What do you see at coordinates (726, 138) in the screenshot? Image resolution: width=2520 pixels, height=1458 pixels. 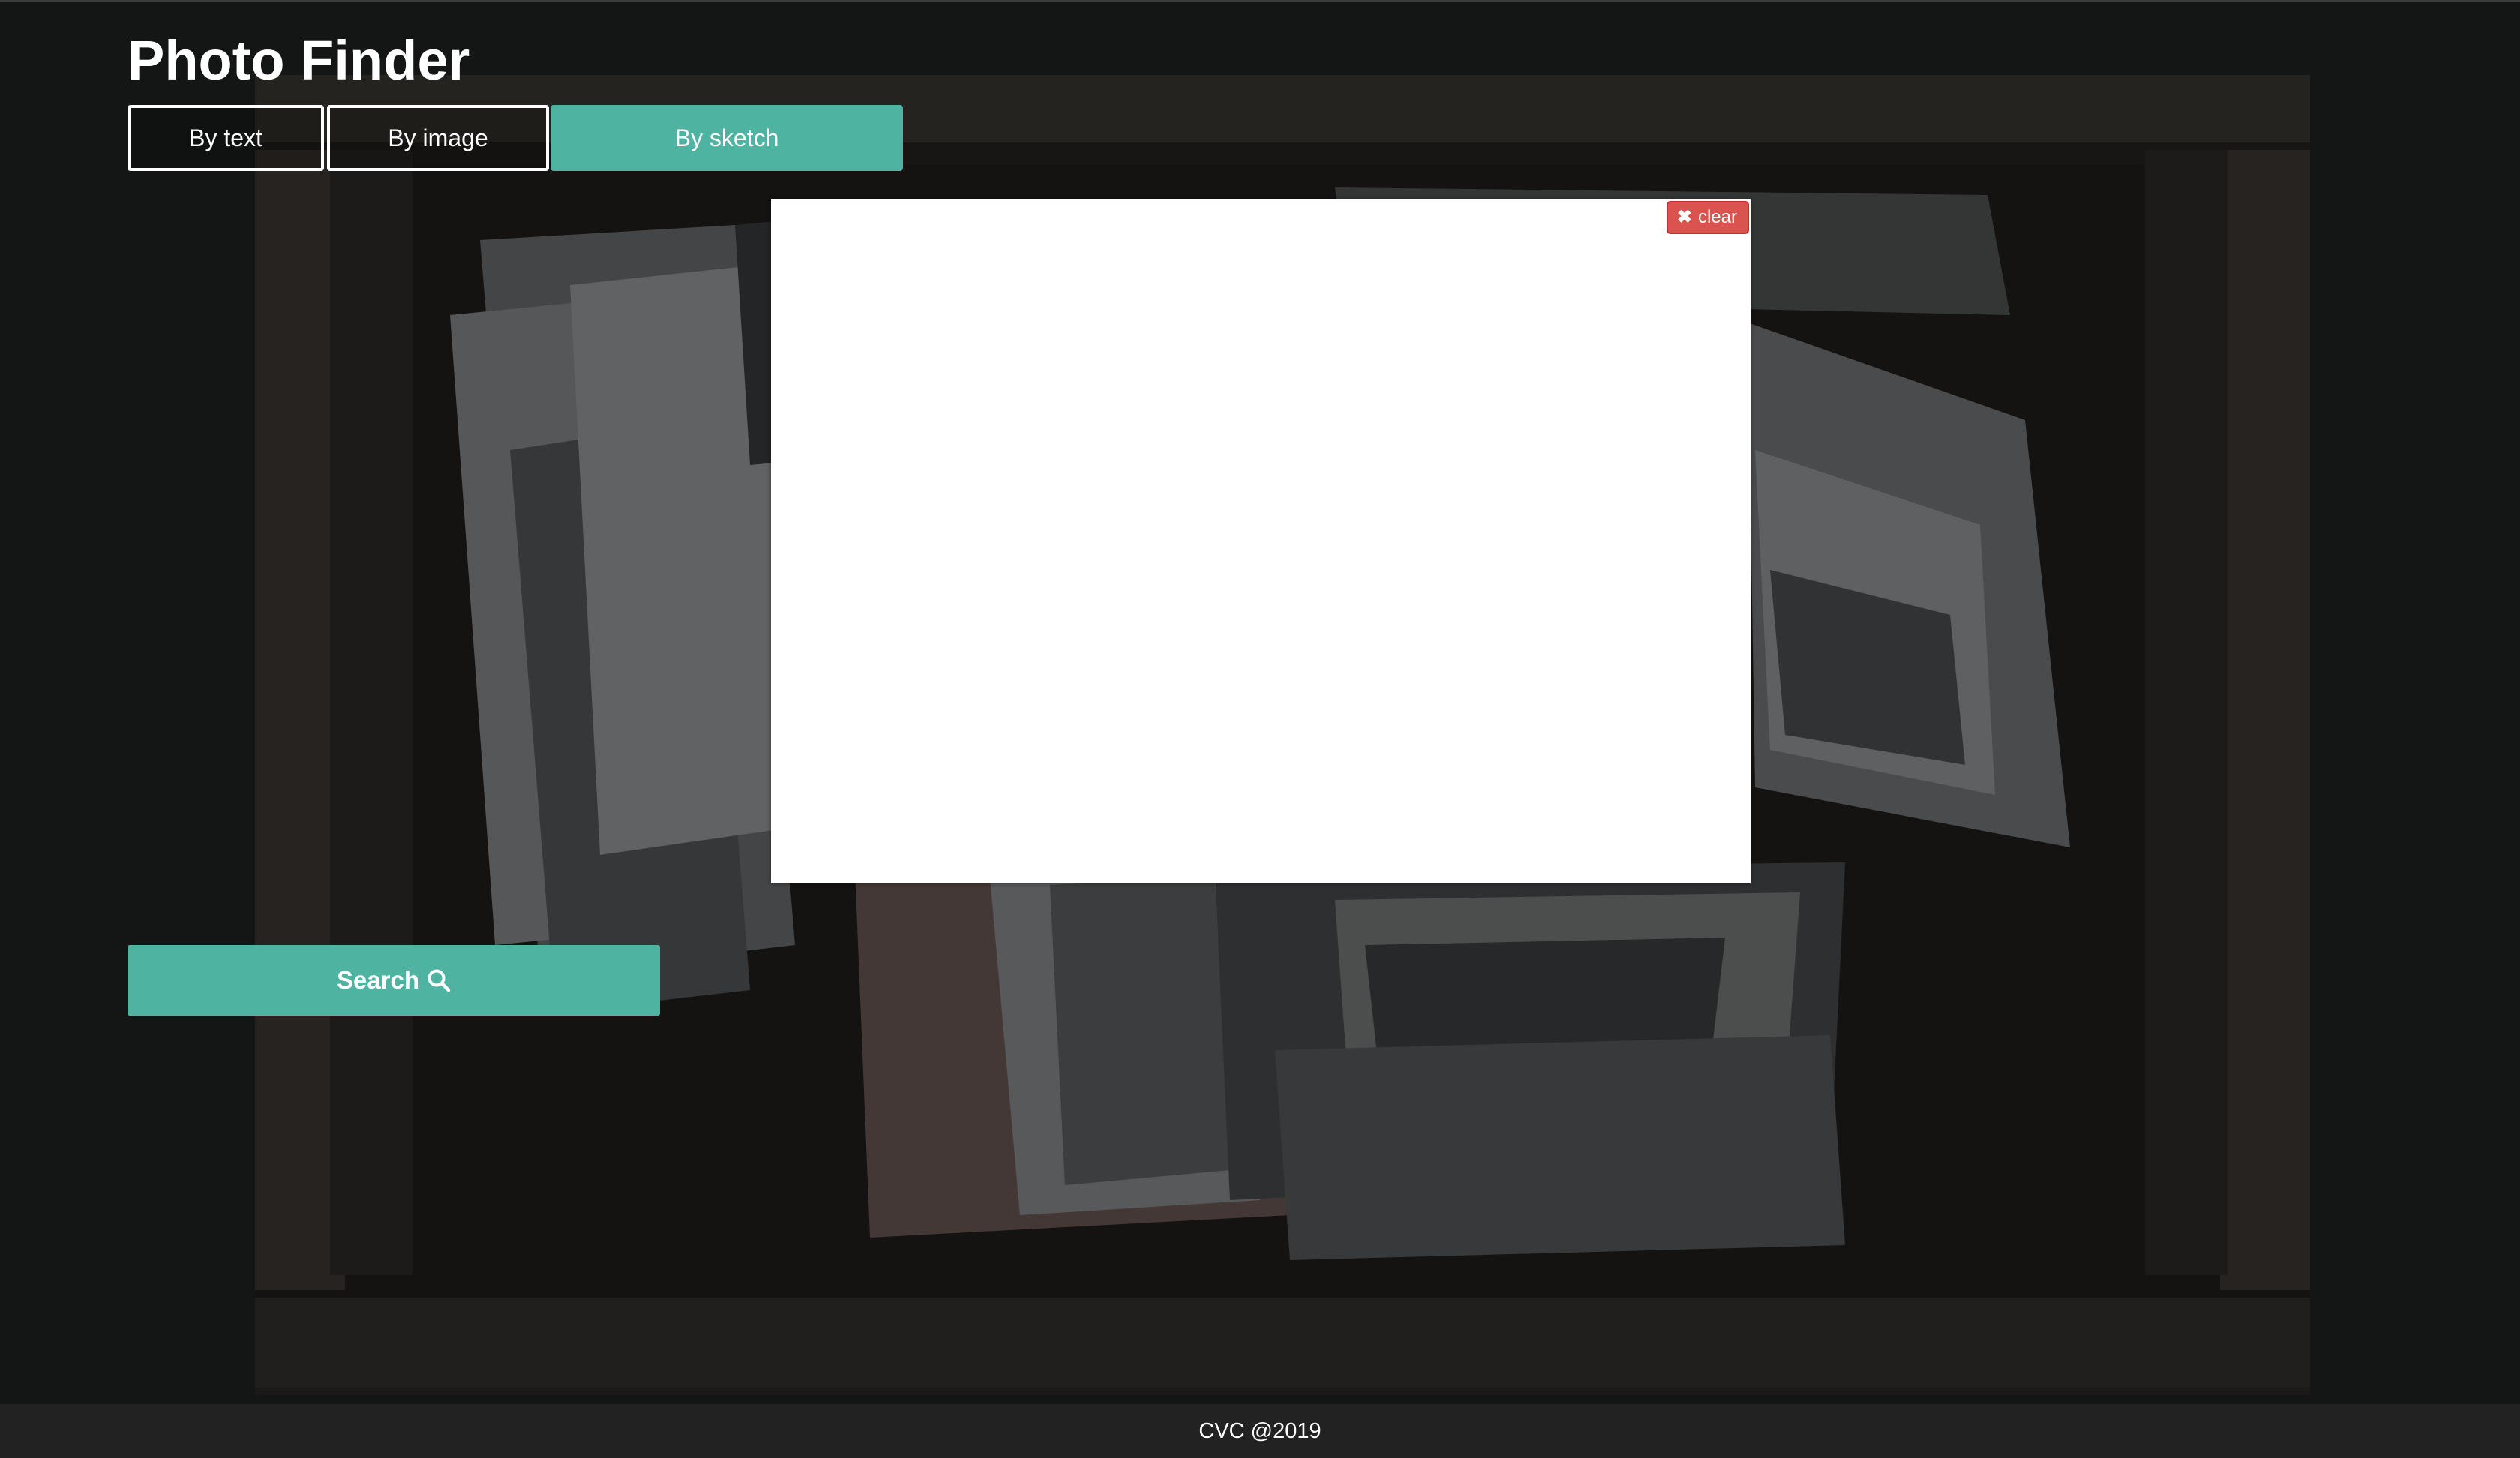 I see `tab-by-sketch: By sketch` at bounding box center [726, 138].